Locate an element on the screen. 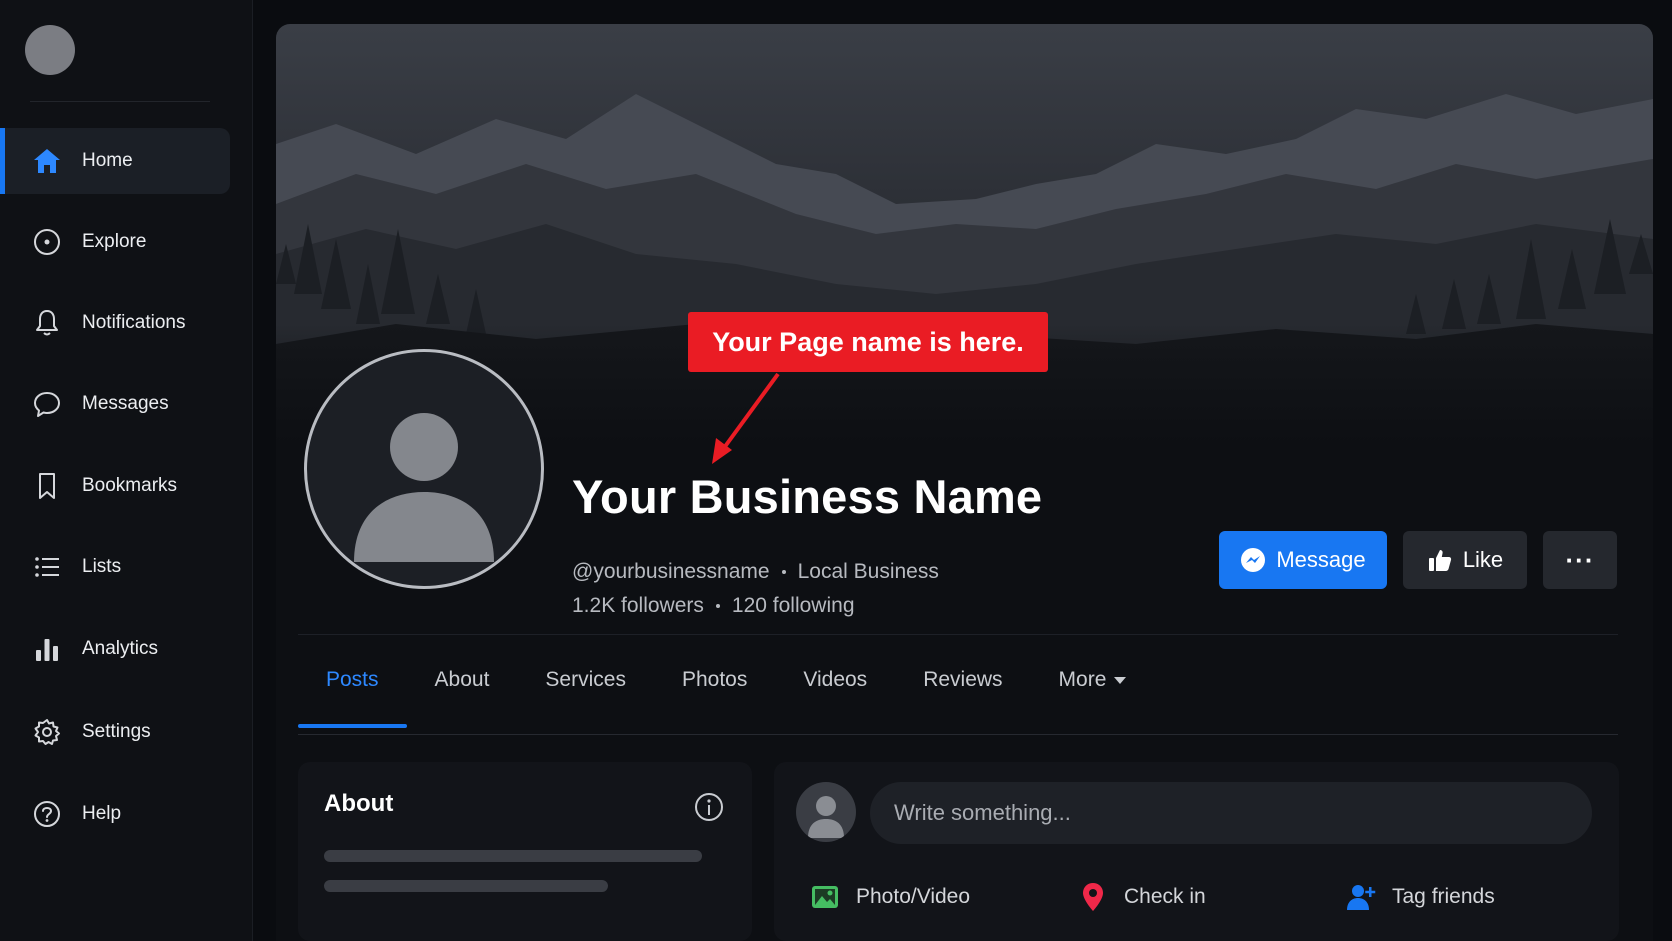 This screenshot has height=941, width=1672. more-options-label: ··· is located at coordinates (1580, 559).